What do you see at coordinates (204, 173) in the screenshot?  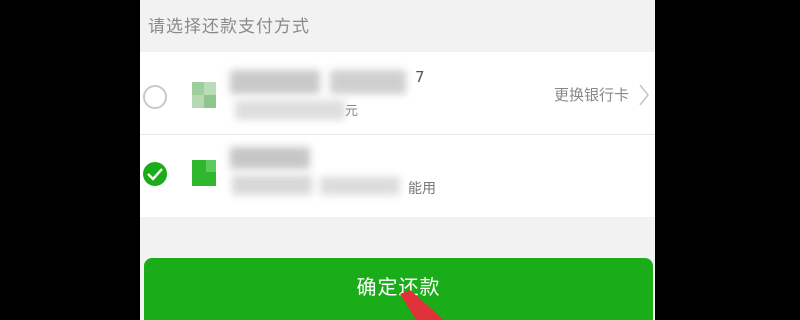 I see `balance-icon` at bounding box center [204, 173].